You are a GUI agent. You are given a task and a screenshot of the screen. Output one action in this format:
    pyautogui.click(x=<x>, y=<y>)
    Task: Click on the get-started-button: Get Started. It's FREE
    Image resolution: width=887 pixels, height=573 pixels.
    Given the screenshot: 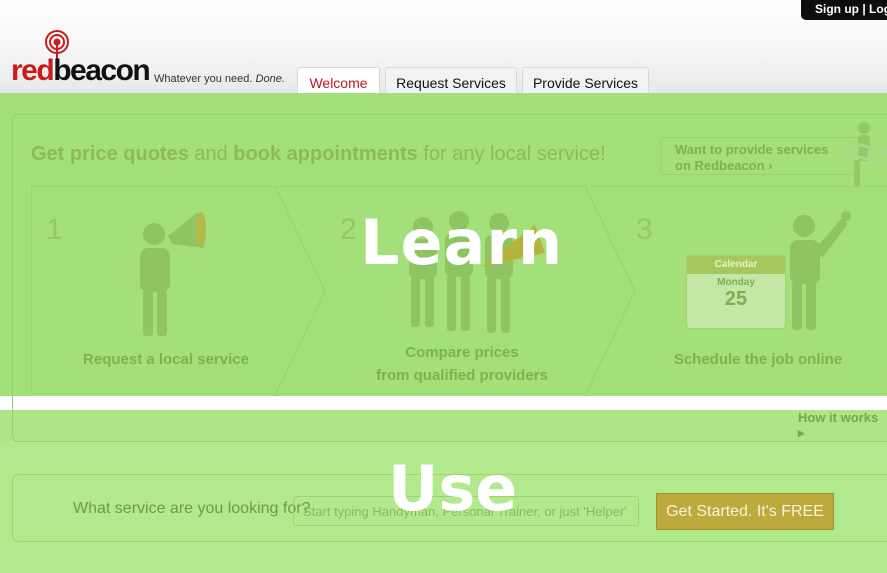 What is the action you would take?
    pyautogui.click(x=745, y=511)
    